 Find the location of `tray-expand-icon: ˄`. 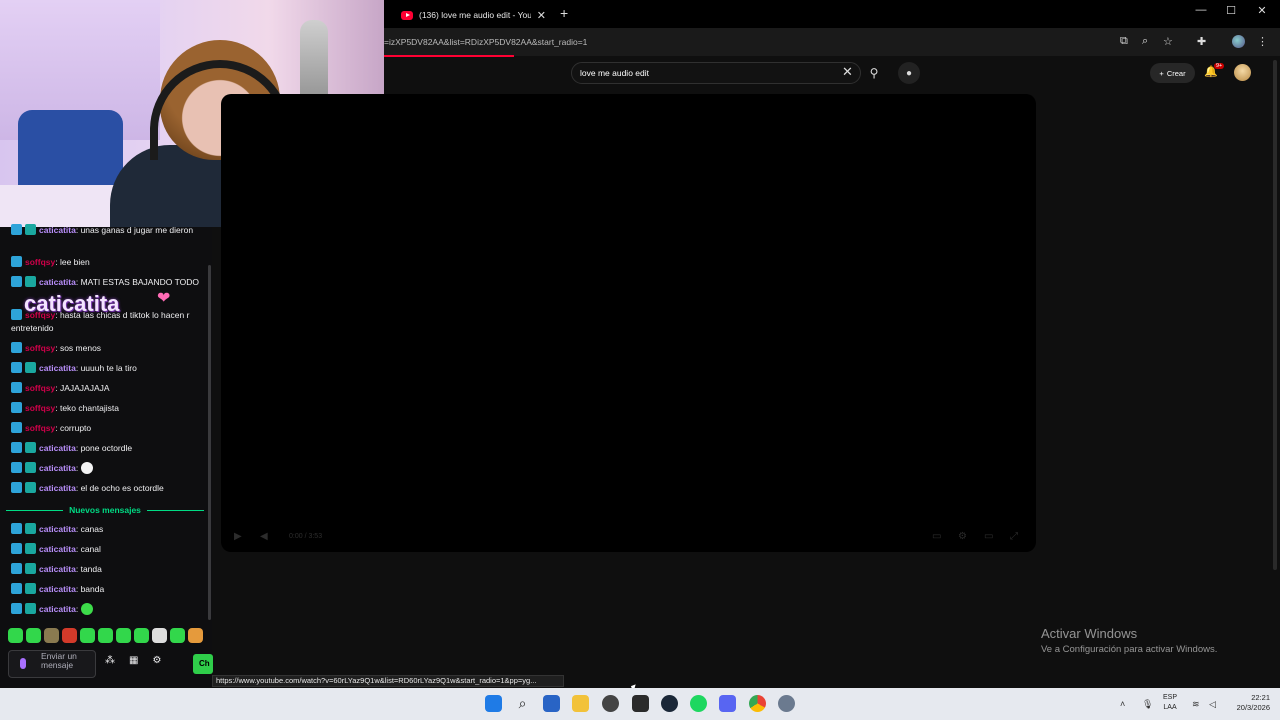

tray-expand-icon: ˄ is located at coordinates (1122, 704).